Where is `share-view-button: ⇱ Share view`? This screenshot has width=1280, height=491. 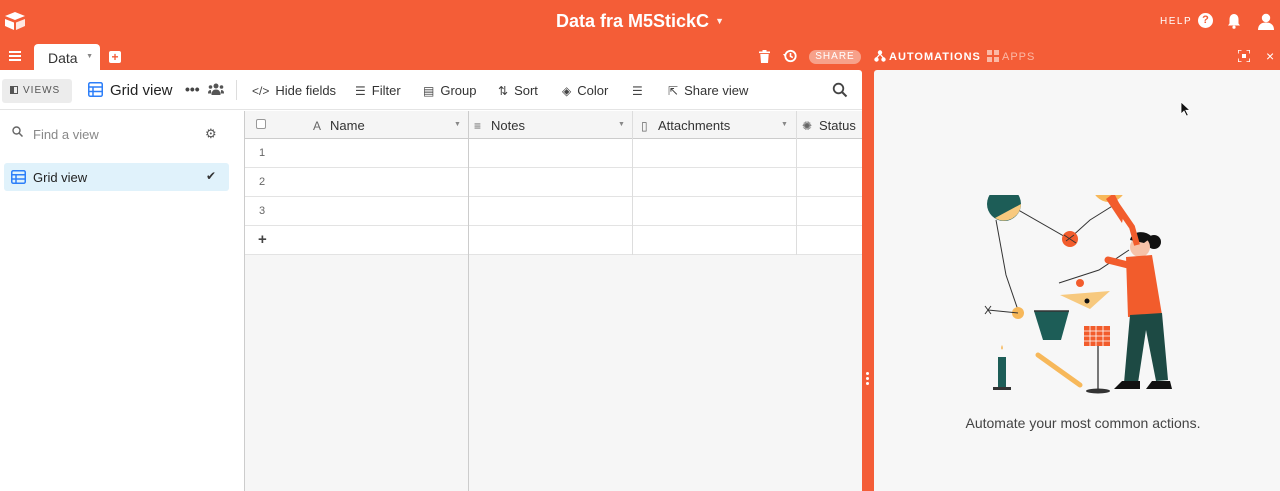 share-view-button: ⇱ Share view is located at coordinates (708, 90).